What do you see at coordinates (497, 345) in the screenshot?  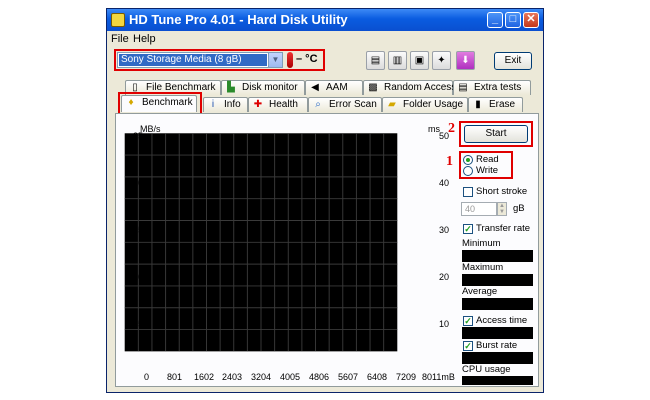 I see `burst-rate-label: Burst rate` at bounding box center [497, 345].